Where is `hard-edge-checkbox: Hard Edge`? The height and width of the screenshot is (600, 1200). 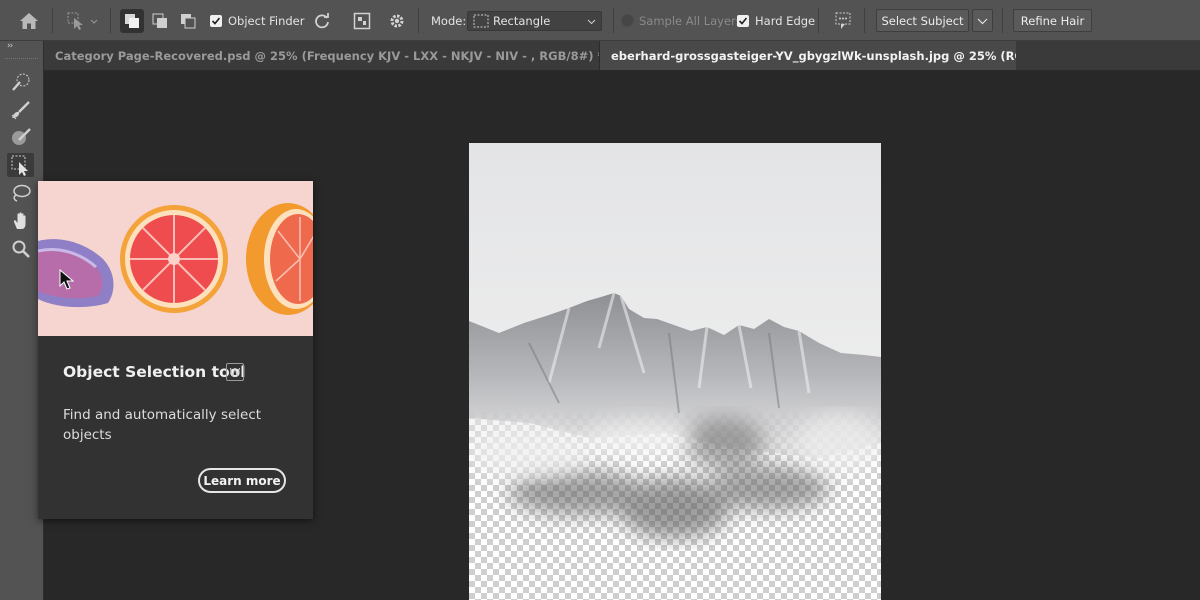 hard-edge-checkbox: Hard Edge is located at coordinates (776, 20).